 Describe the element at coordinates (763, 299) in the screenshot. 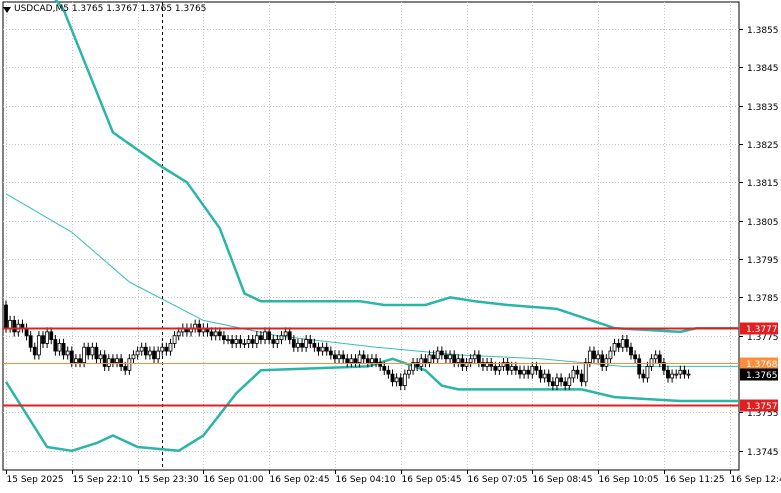

I see `y-tick-label: 1.3785` at that location.